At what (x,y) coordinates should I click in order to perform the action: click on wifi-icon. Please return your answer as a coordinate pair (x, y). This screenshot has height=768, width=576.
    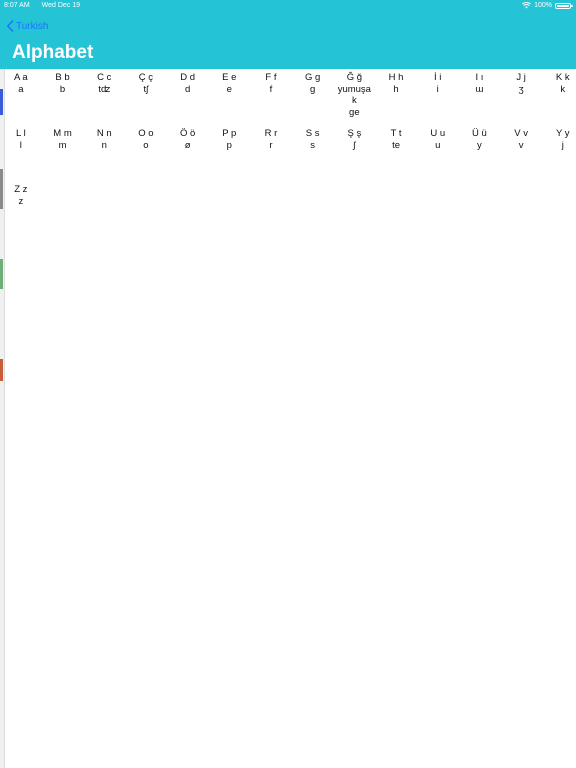
    Looking at the image, I should click on (527, 5).